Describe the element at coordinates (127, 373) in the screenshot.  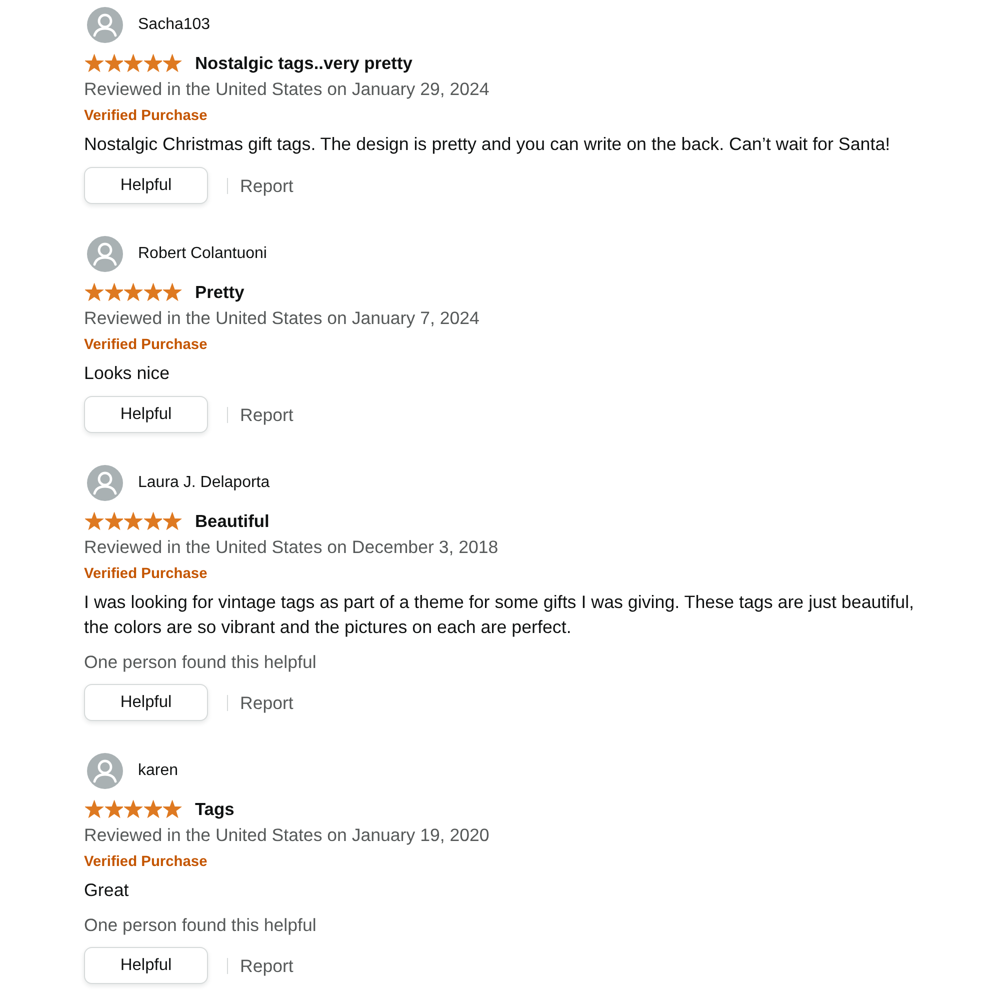
I see `review-text: Looks nice` at that location.